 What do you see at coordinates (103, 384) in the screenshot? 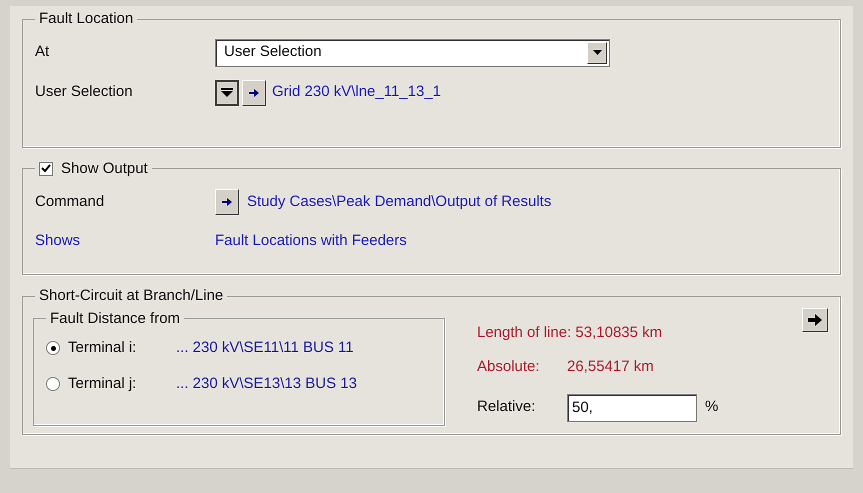
I see `radio-label: Terminal j:` at bounding box center [103, 384].